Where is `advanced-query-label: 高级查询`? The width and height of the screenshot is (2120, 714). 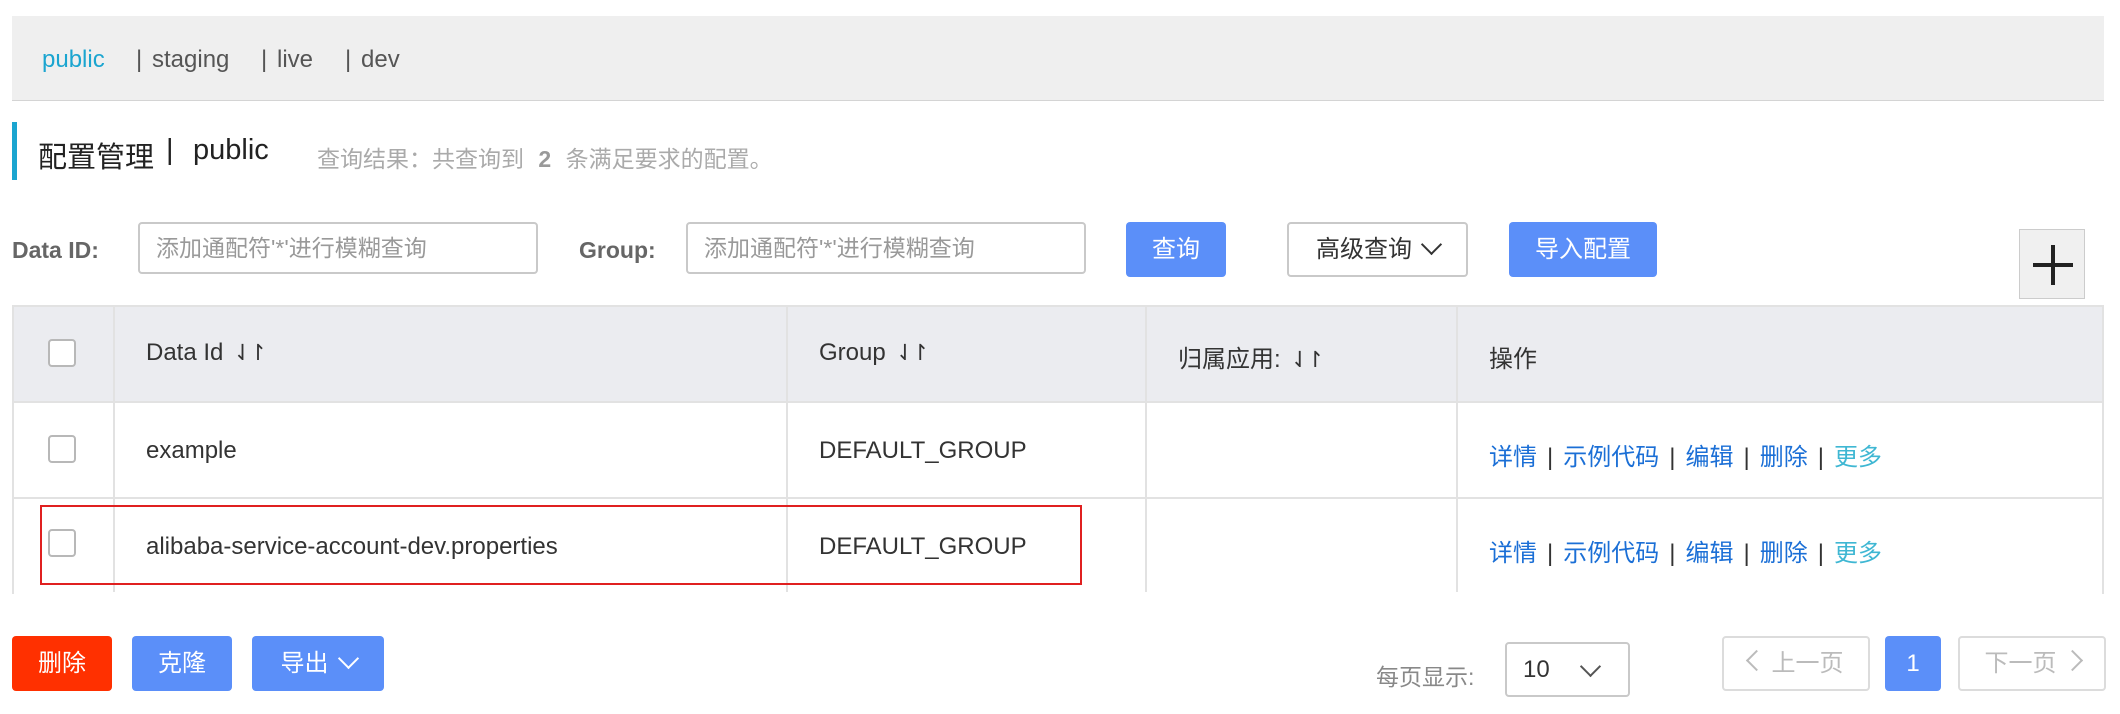
advanced-query-label: 高级查询 is located at coordinates (1364, 249).